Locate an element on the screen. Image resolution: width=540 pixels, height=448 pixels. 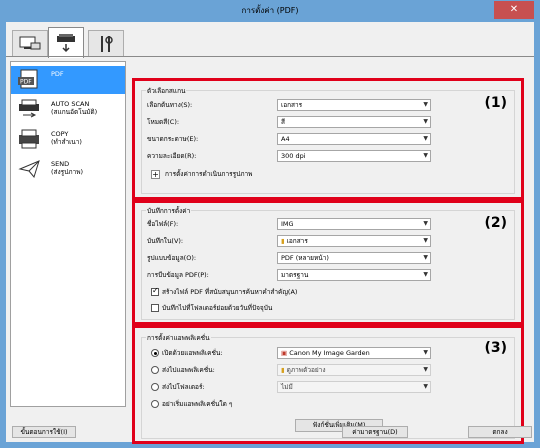
color-mode-dropdown: สี ▼ is located at coordinates (354, 122).